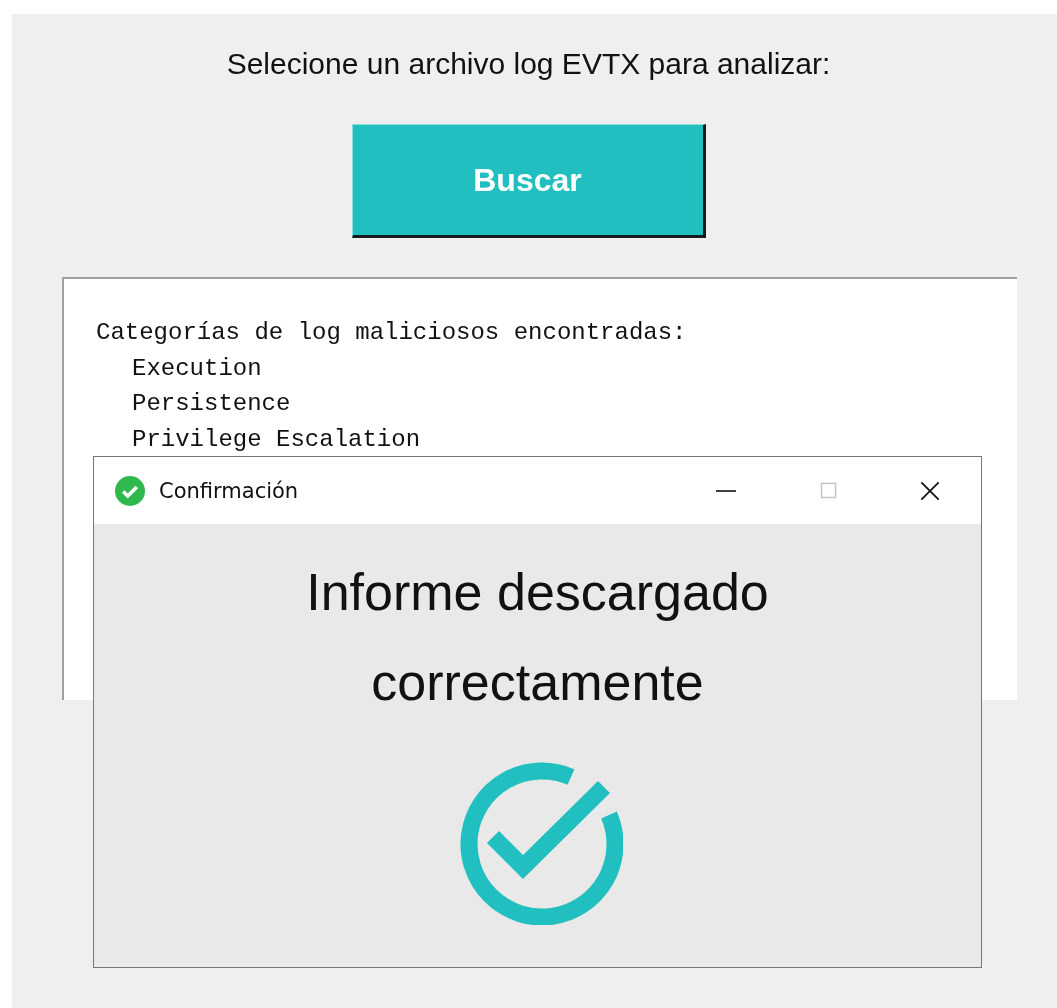 The height and width of the screenshot is (1008, 1057). Describe the element at coordinates (229, 490) in the screenshot. I see `dialog-title: Confirmación` at that location.